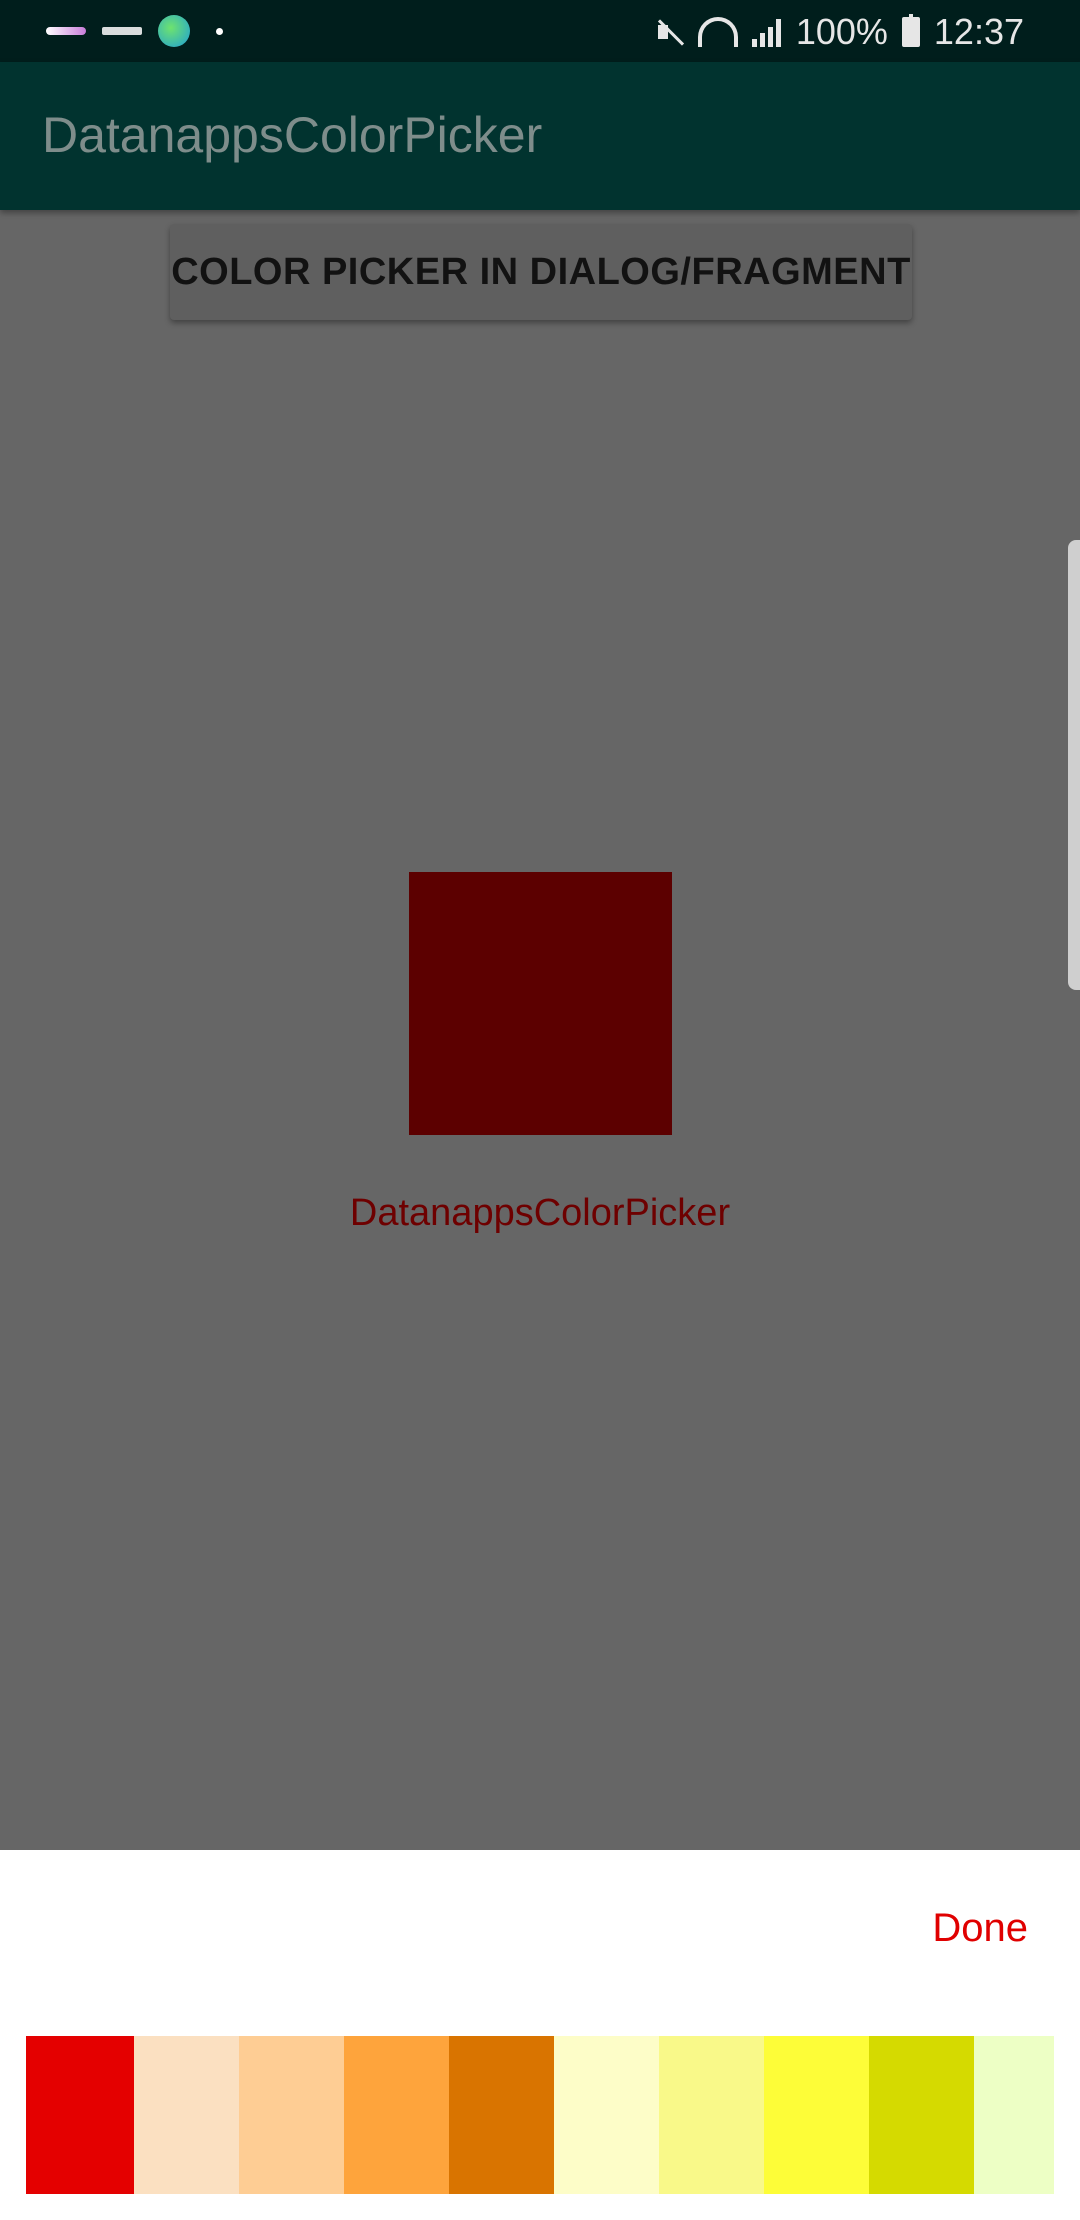  What do you see at coordinates (669, 32) in the screenshot?
I see `mute-icon` at bounding box center [669, 32].